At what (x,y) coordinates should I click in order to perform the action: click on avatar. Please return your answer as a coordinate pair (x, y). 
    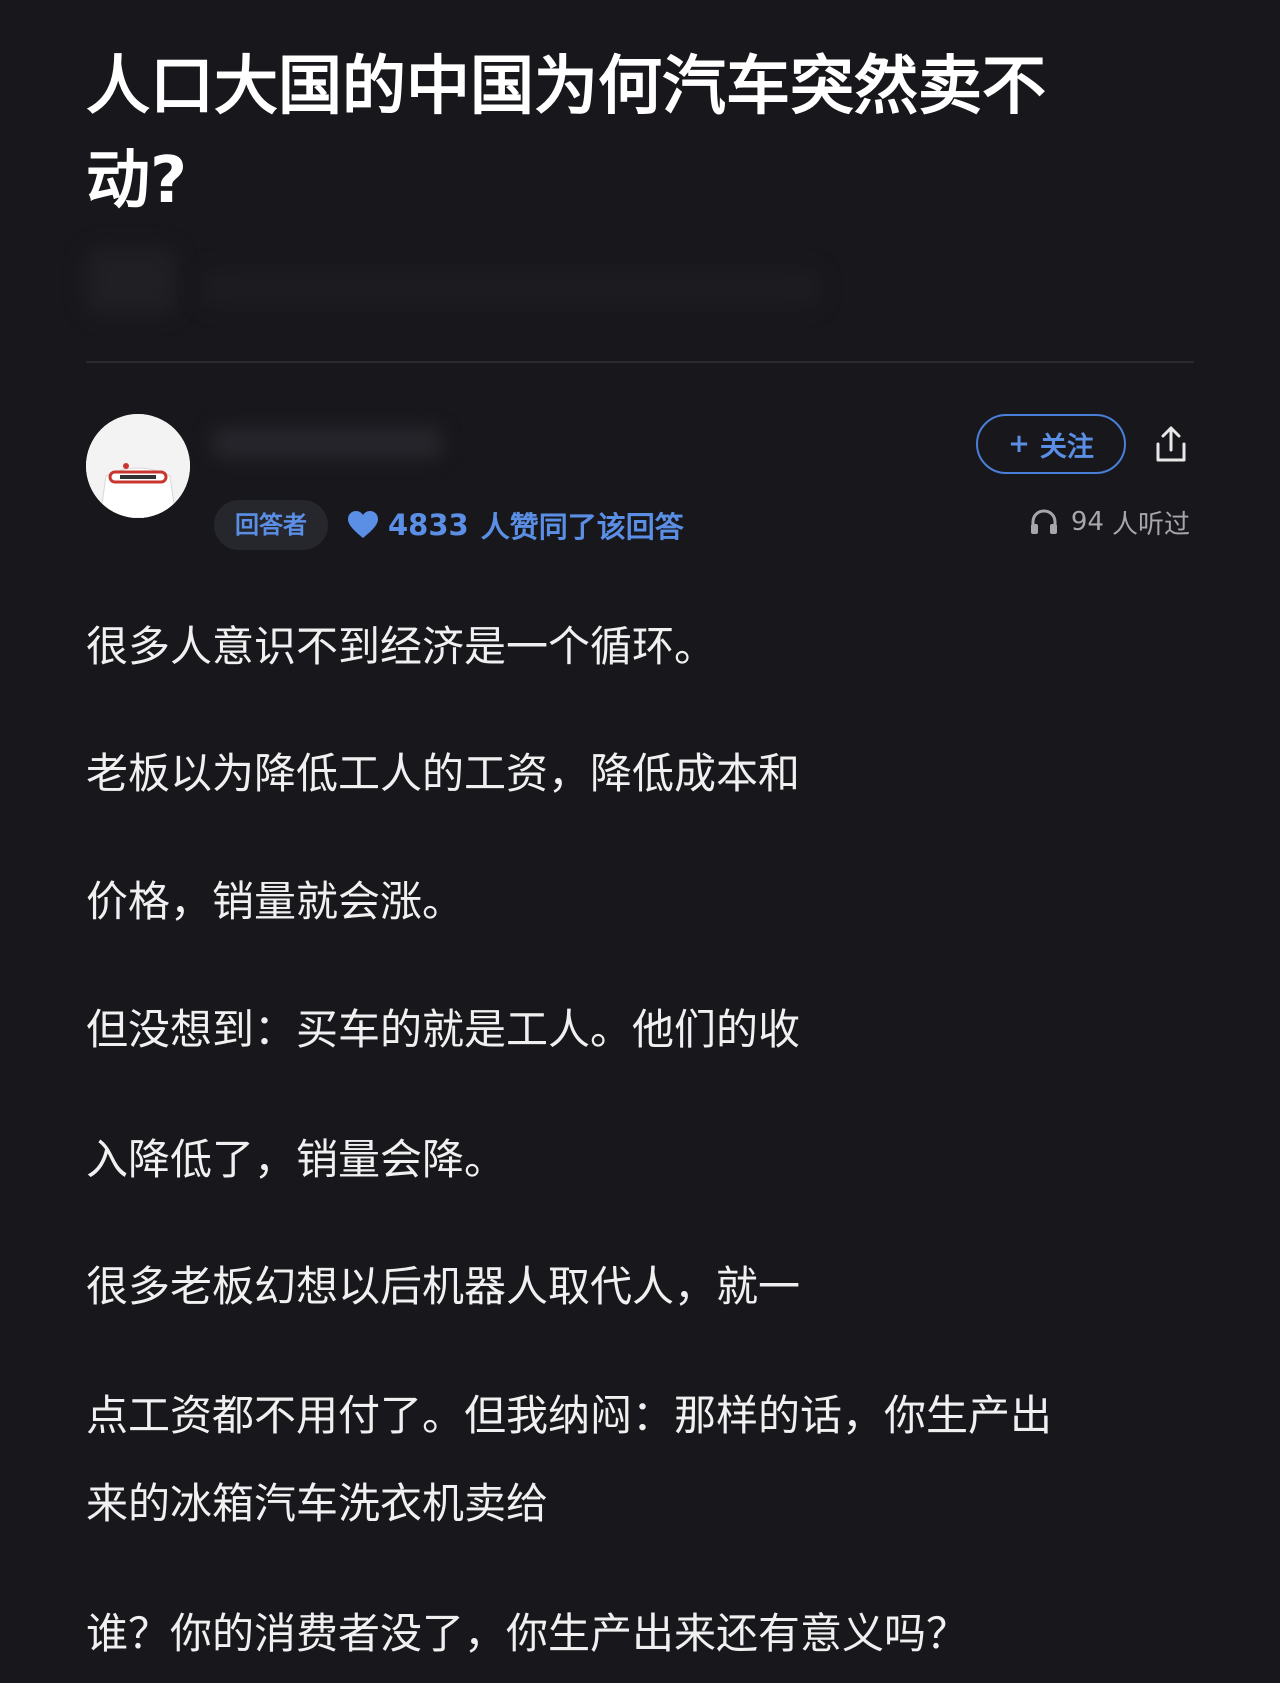
    Looking at the image, I should click on (138, 466).